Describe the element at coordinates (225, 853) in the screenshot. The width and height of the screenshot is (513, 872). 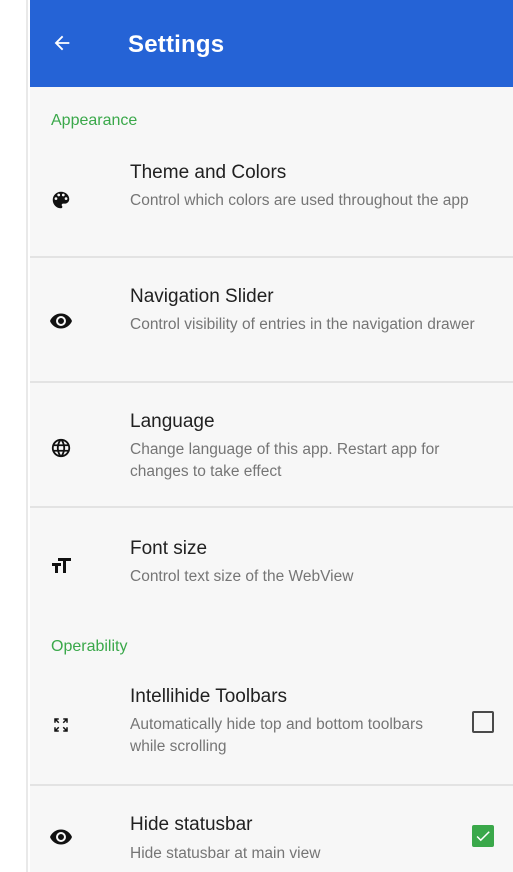
I see `setting-summary: Hide statusbar at main view` at that location.